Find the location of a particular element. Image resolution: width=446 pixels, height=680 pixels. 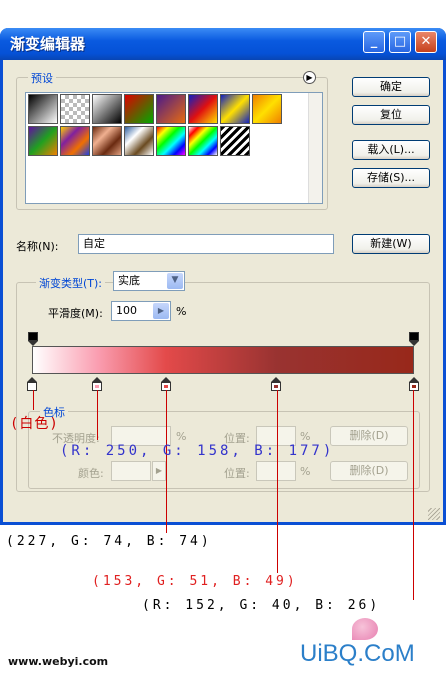

annotation-maroon: (153, G: 51, B: 49) is located at coordinates (195, 581).